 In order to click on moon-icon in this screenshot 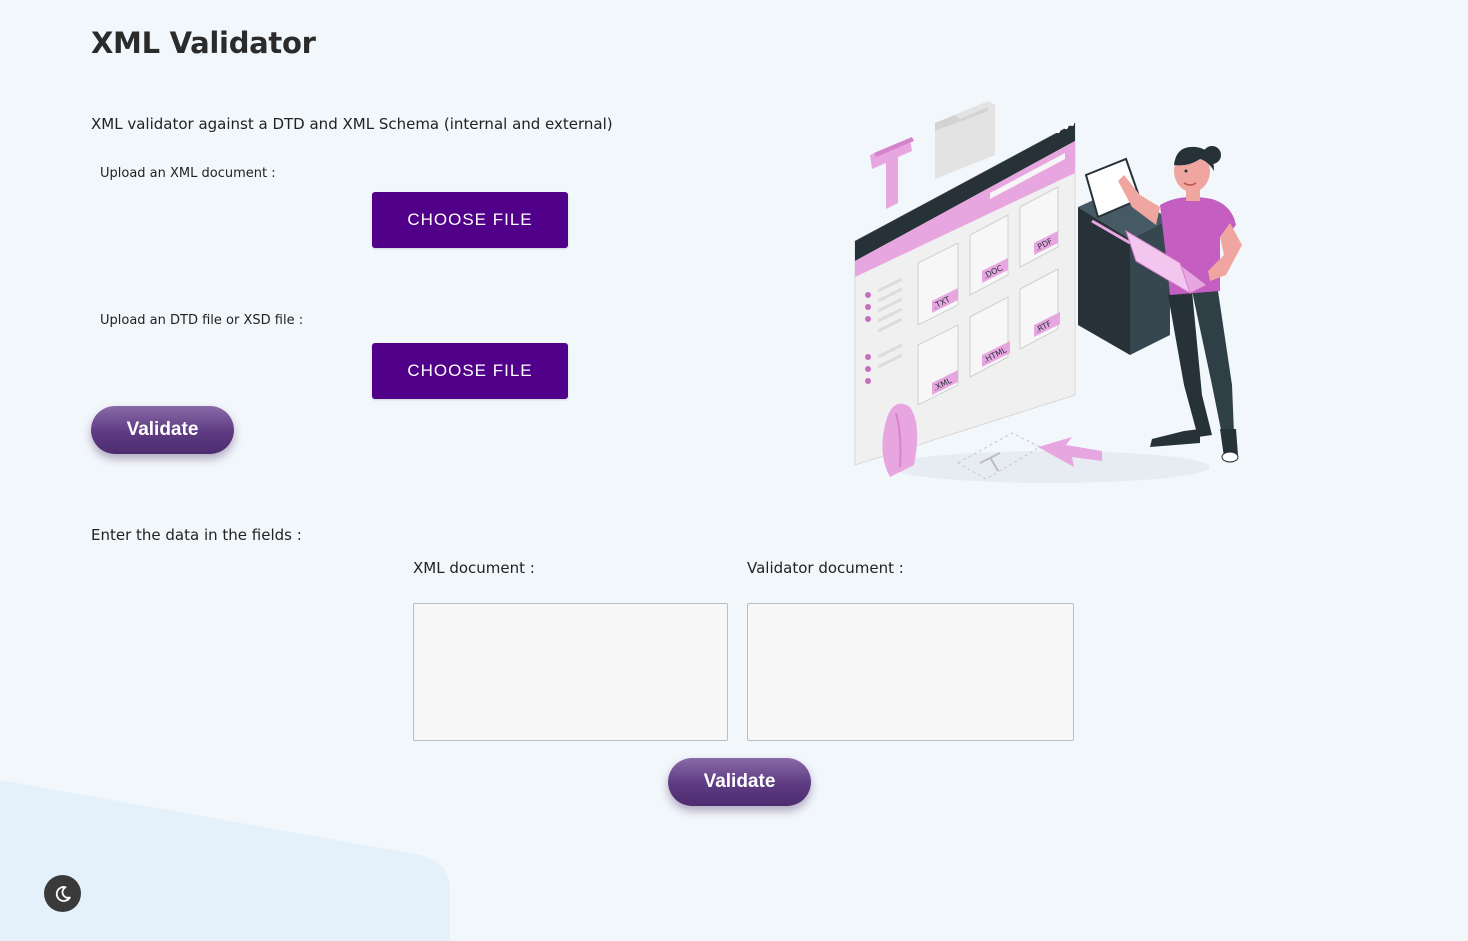, I will do `click(63, 893)`.